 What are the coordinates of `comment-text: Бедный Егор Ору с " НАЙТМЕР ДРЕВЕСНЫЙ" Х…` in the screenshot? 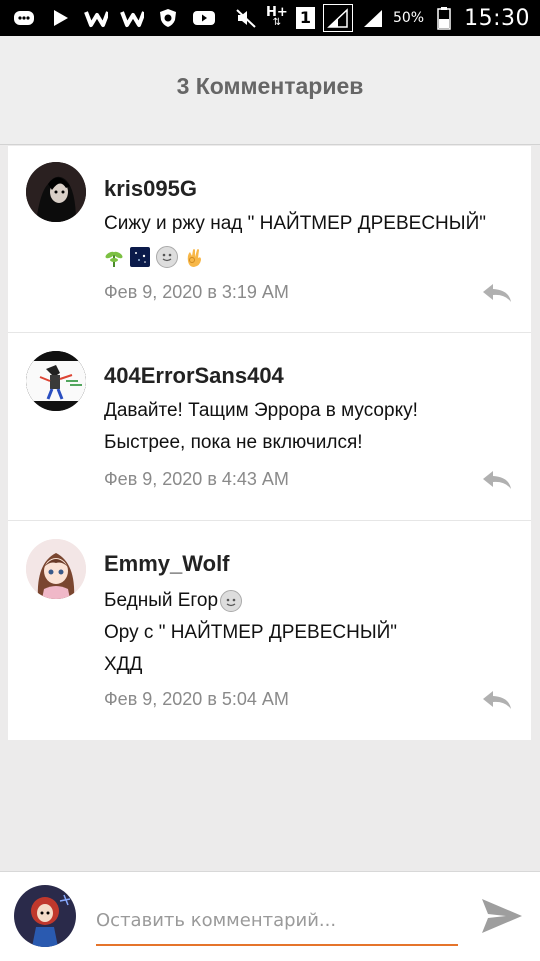 It's located at (250, 633).